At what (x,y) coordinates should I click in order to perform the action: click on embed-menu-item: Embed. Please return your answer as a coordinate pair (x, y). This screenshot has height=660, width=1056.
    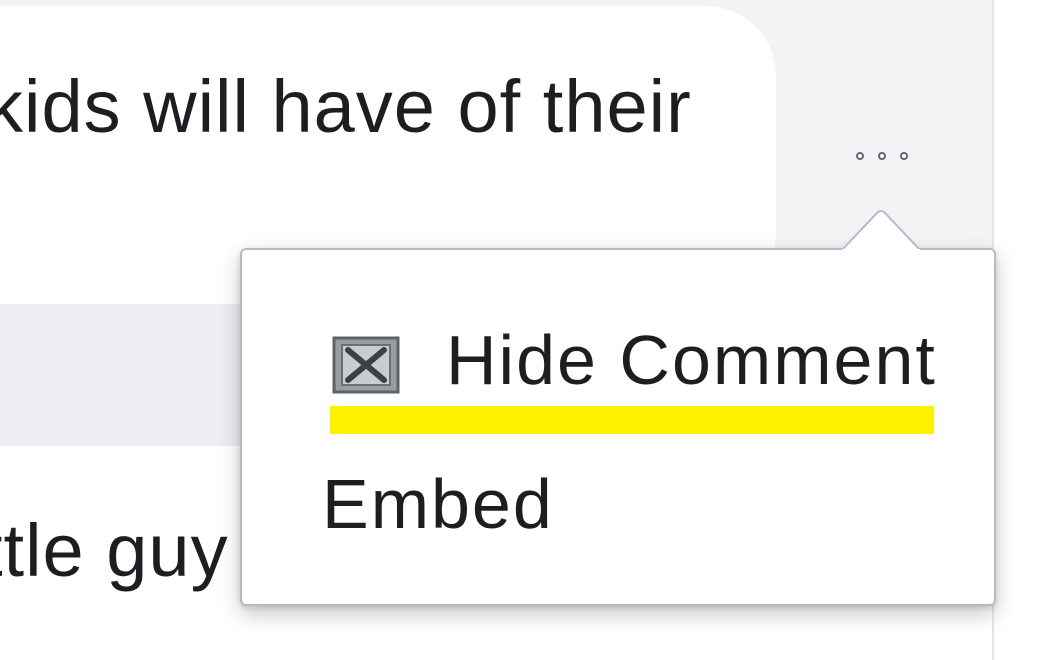
    Looking at the image, I should click on (618, 509).